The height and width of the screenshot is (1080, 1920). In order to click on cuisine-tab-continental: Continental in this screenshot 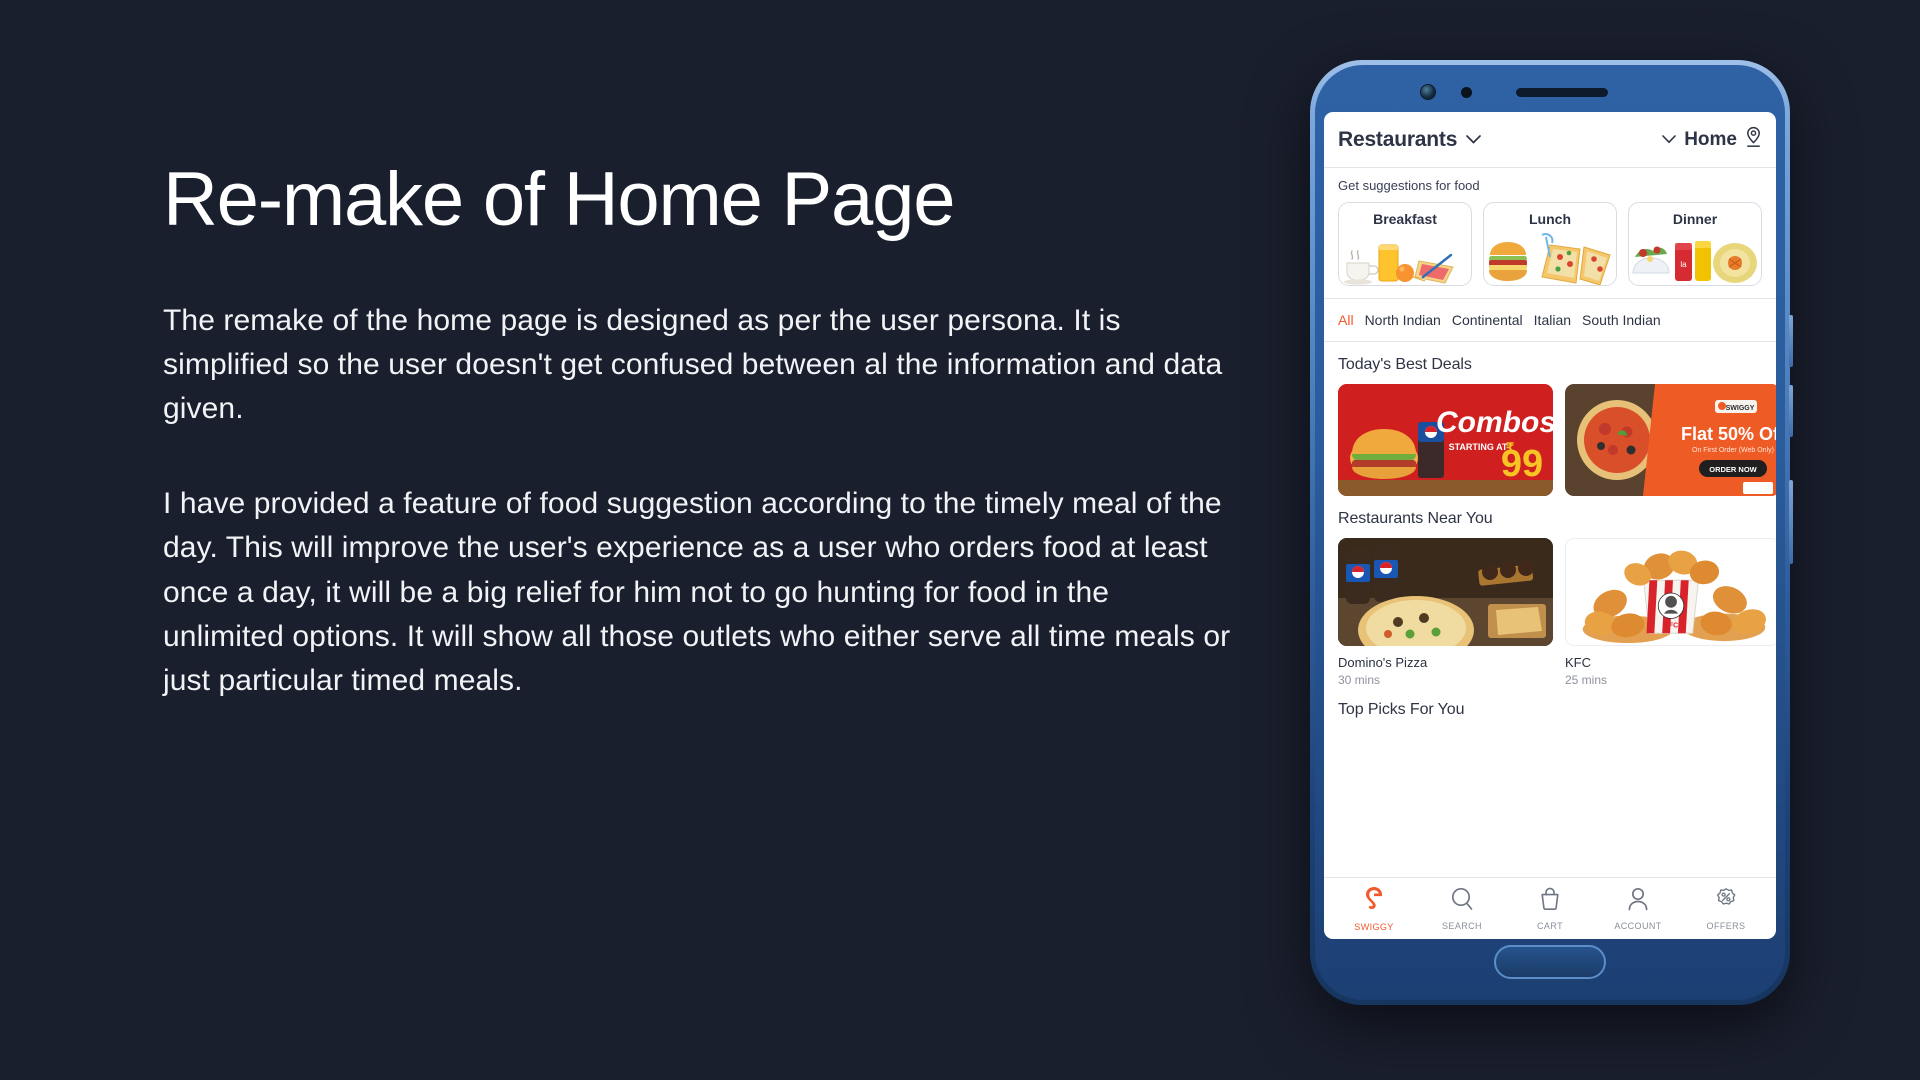, I will do `click(1487, 320)`.